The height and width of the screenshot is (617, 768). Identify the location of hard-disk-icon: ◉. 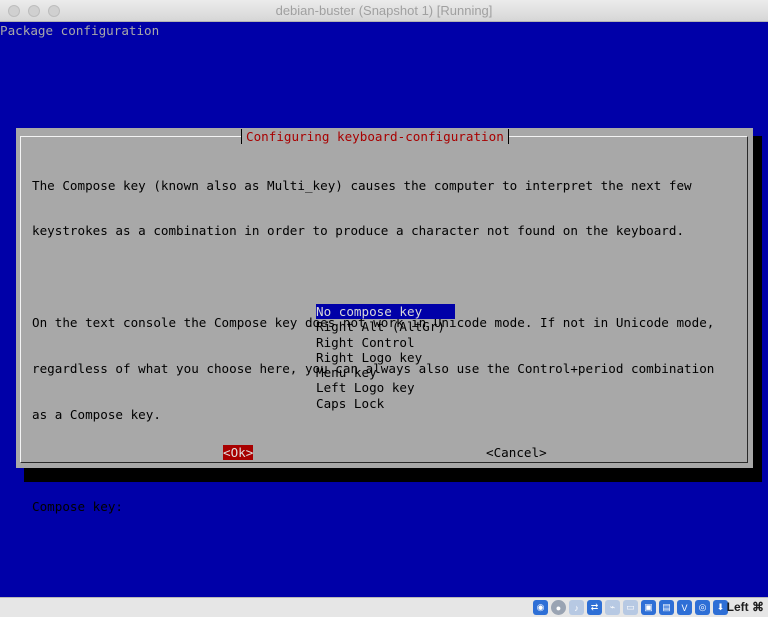
(540, 607).